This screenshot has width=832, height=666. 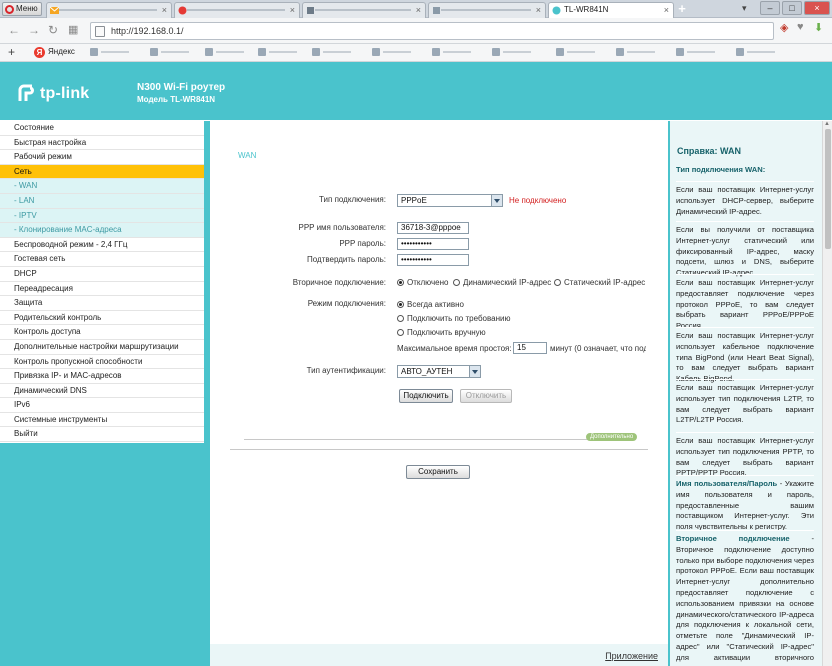 What do you see at coordinates (439, 655) in the screenshot?
I see `content-footer: Приложение` at bounding box center [439, 655].